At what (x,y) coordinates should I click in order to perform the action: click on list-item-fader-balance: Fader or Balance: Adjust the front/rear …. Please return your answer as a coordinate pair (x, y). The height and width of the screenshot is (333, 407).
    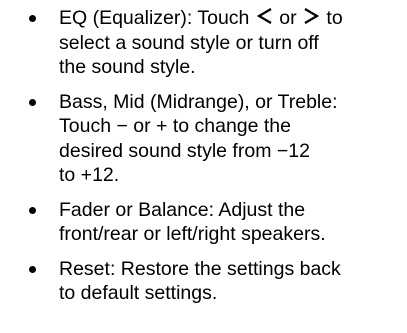
    Looking at the image, I should click on (203, 222).